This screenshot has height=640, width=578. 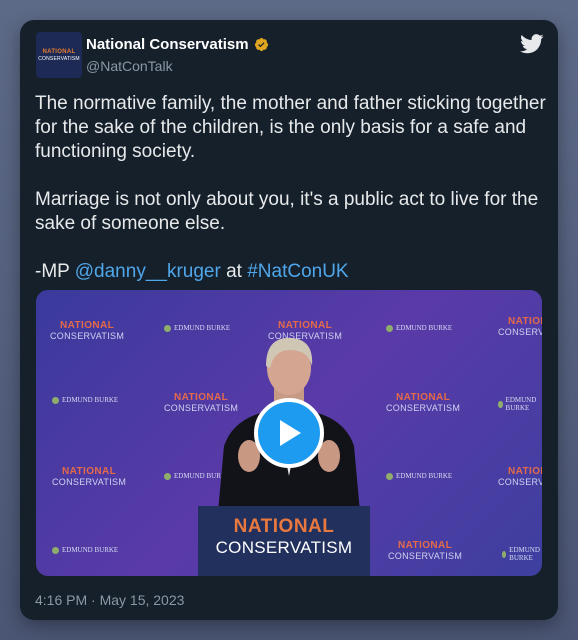 I want to click on tweet-paragraph-3: -MP @danny__kruger at #NatConUK, so click(x=292, y=272).